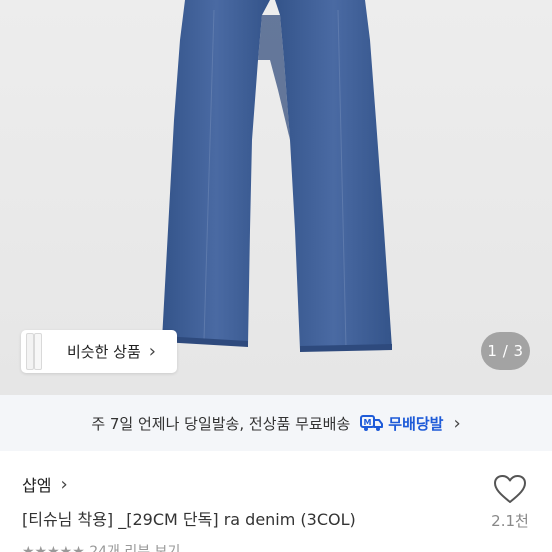  What do you see at coordinates (104, 352) in the screenshot?
I see `similar-products-label: 비슷한 상품` at bounding box center [104, 352].